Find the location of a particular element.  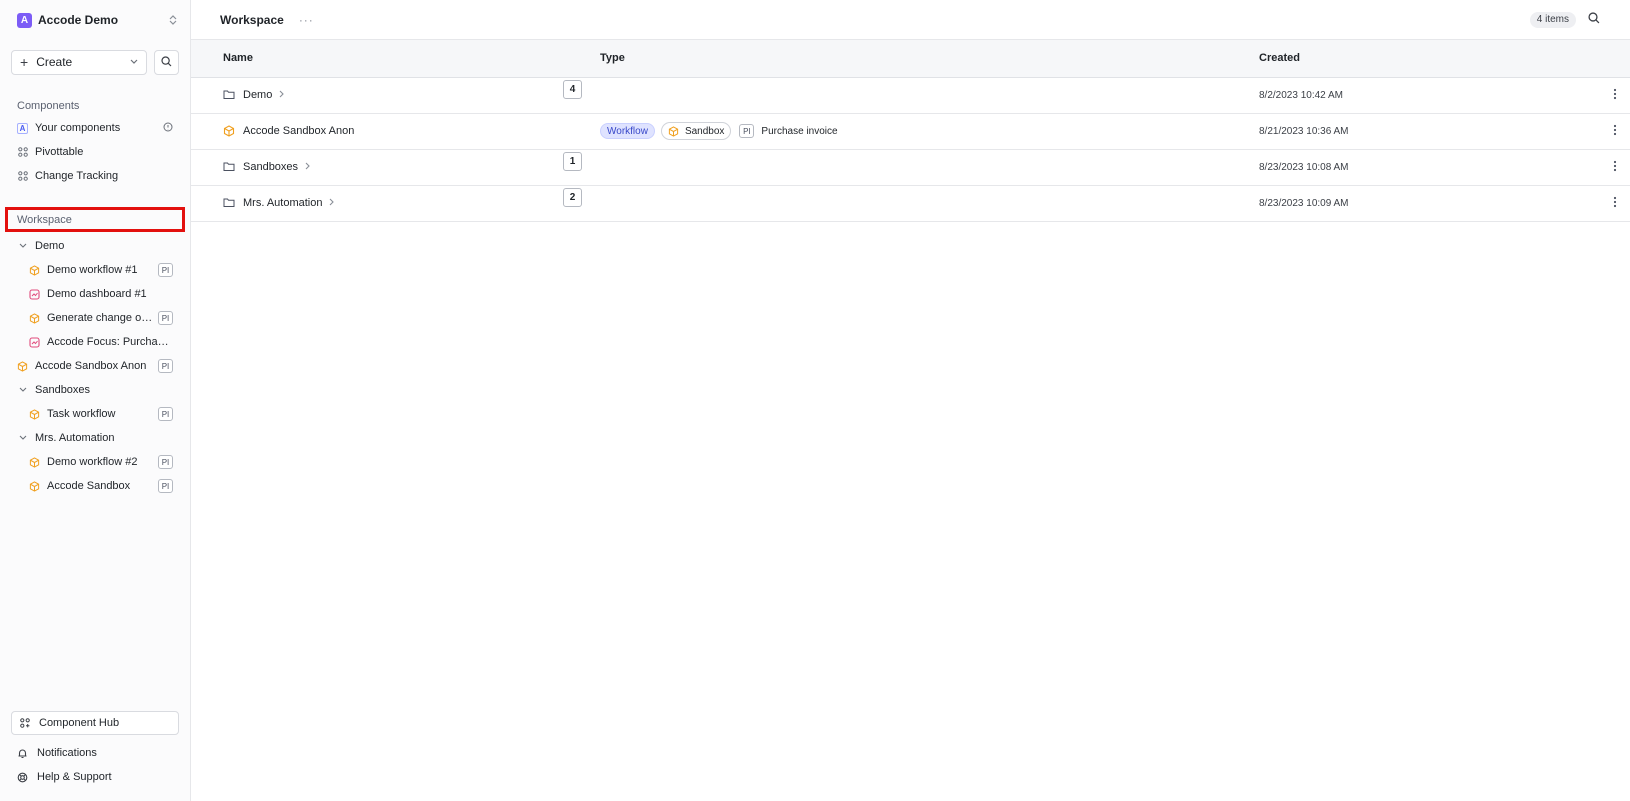

tree-item-label: Demo dashboard #1 is located at coordinates (97, 294).